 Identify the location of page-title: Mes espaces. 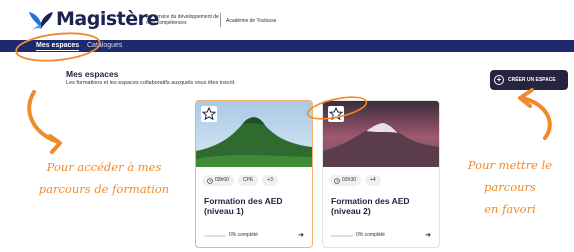
(92, 74).